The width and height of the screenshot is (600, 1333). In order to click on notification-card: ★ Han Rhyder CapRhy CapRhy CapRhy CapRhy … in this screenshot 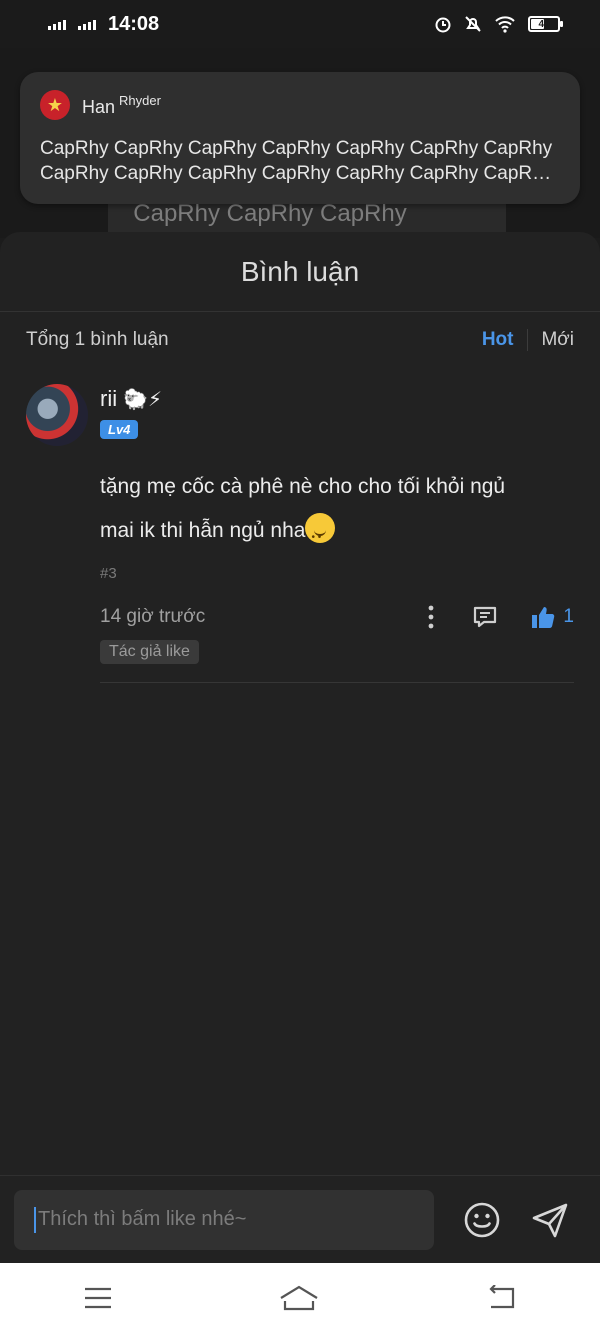, I will do `click(300, 138)`.